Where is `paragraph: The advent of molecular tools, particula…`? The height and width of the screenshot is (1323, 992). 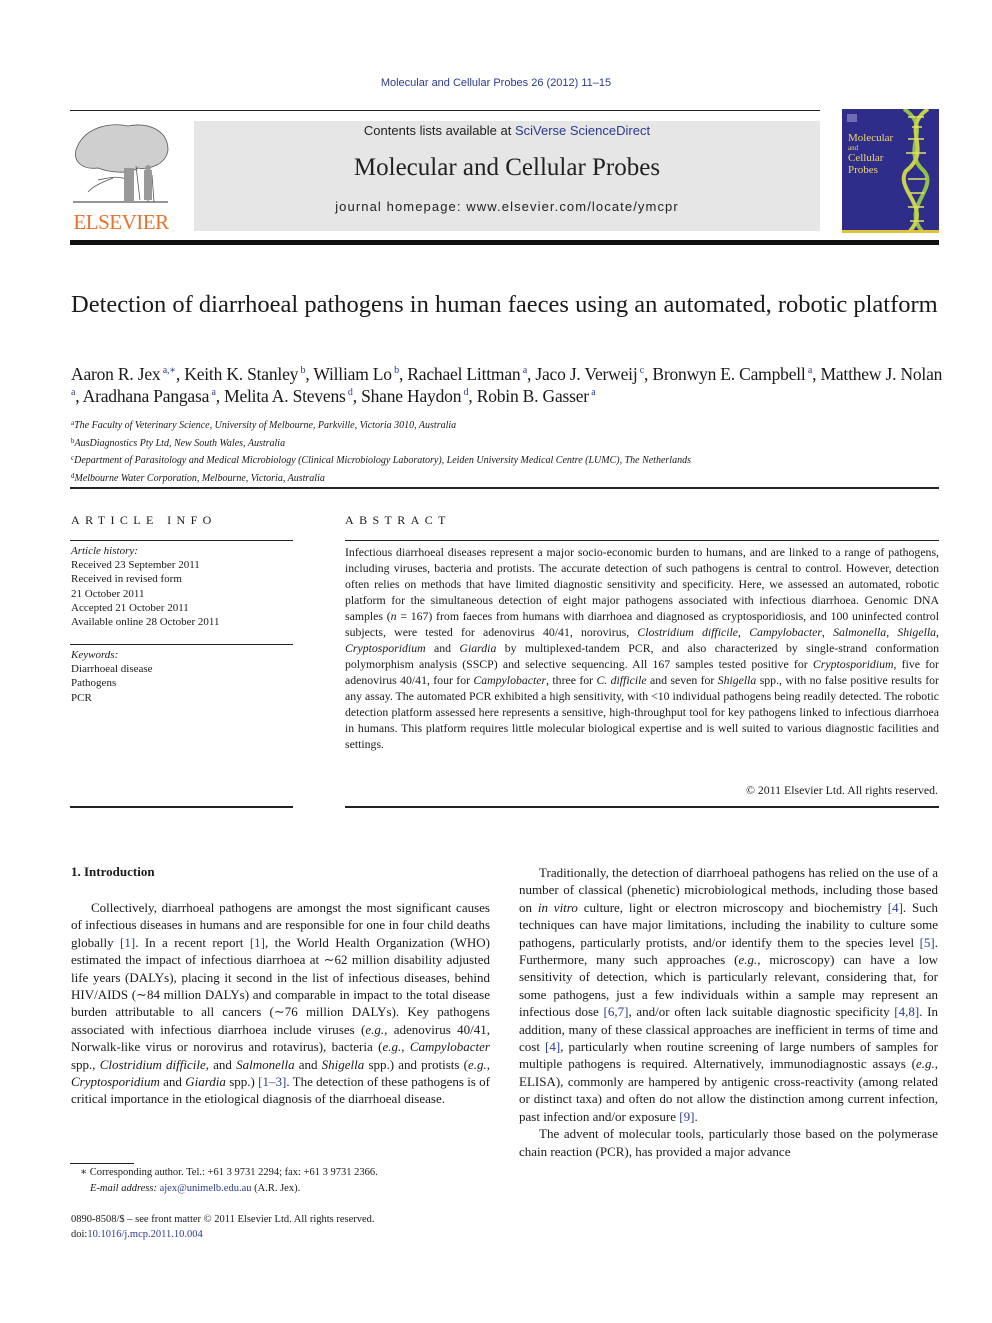
paragraph: The advent of molecular tools, particula… is located at coordinates (728, 1142).